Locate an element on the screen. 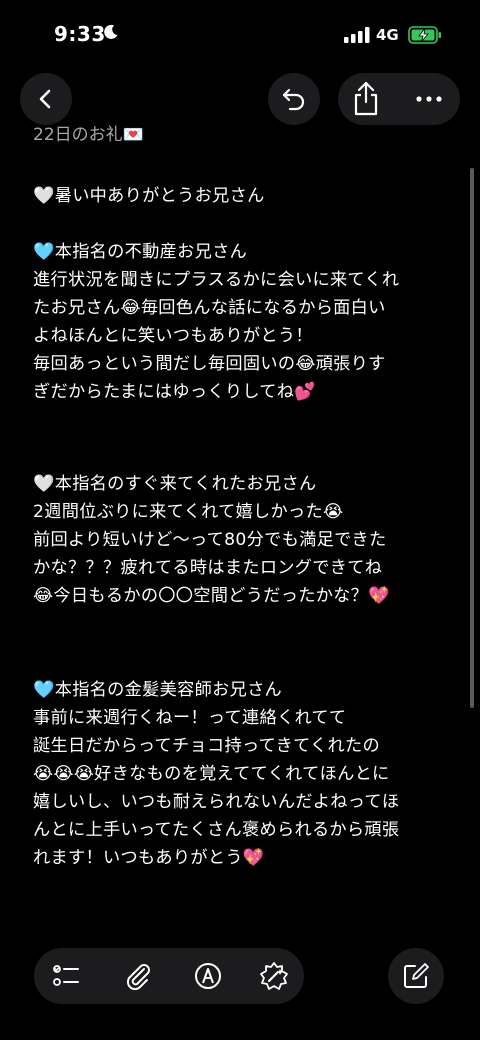 Image resolution: width=480 pixels, height=1040 pixels. status-bar: 9:33 4G is located at coordinates (240, 35).